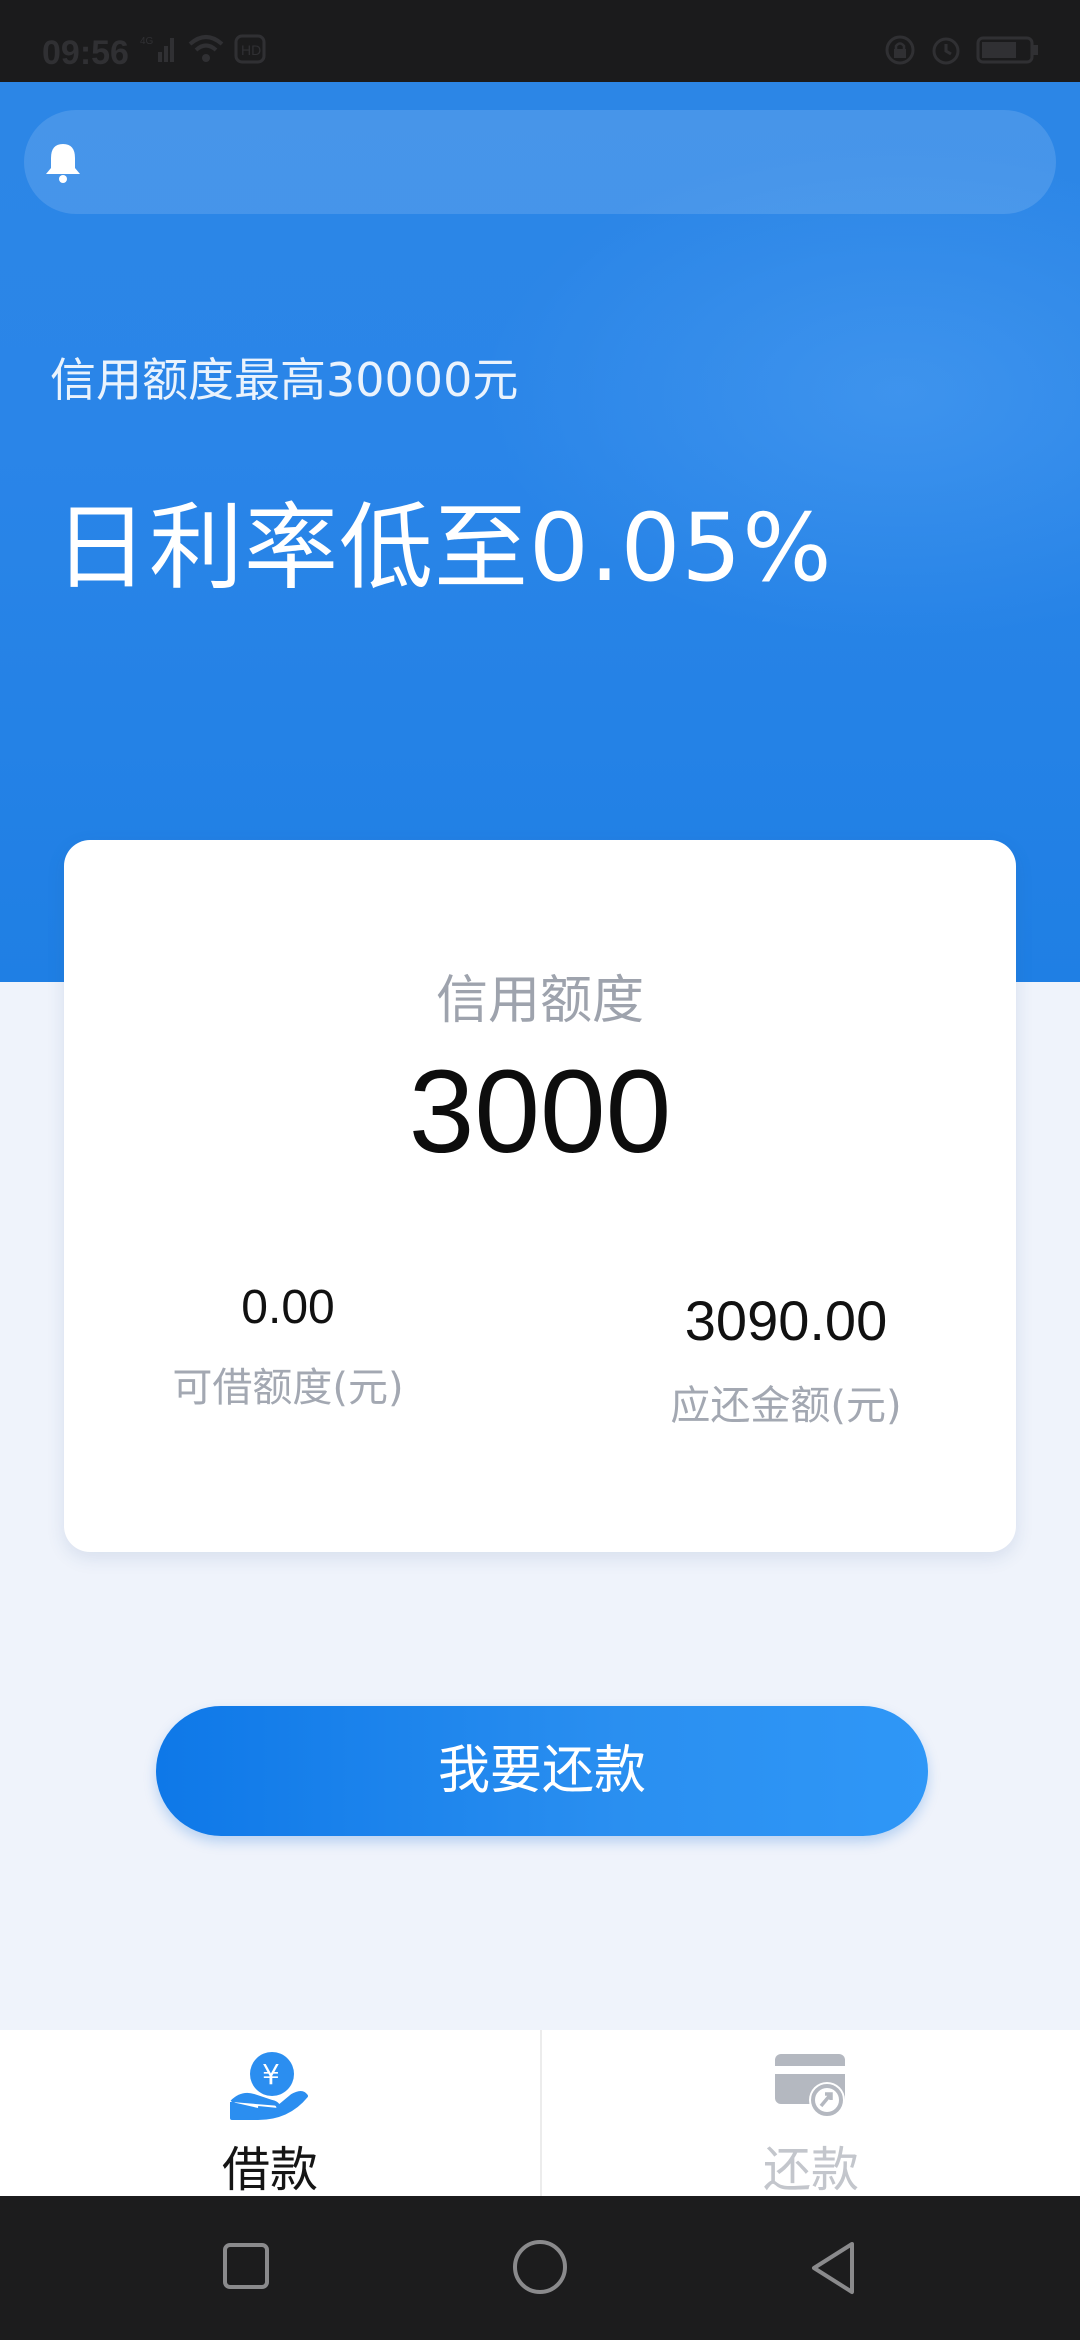 This screenshot has height=2340, width=1080. Describe the element at coordinates (246, 2268) in the screenshot. I see `recent-apps-icon` at that location.